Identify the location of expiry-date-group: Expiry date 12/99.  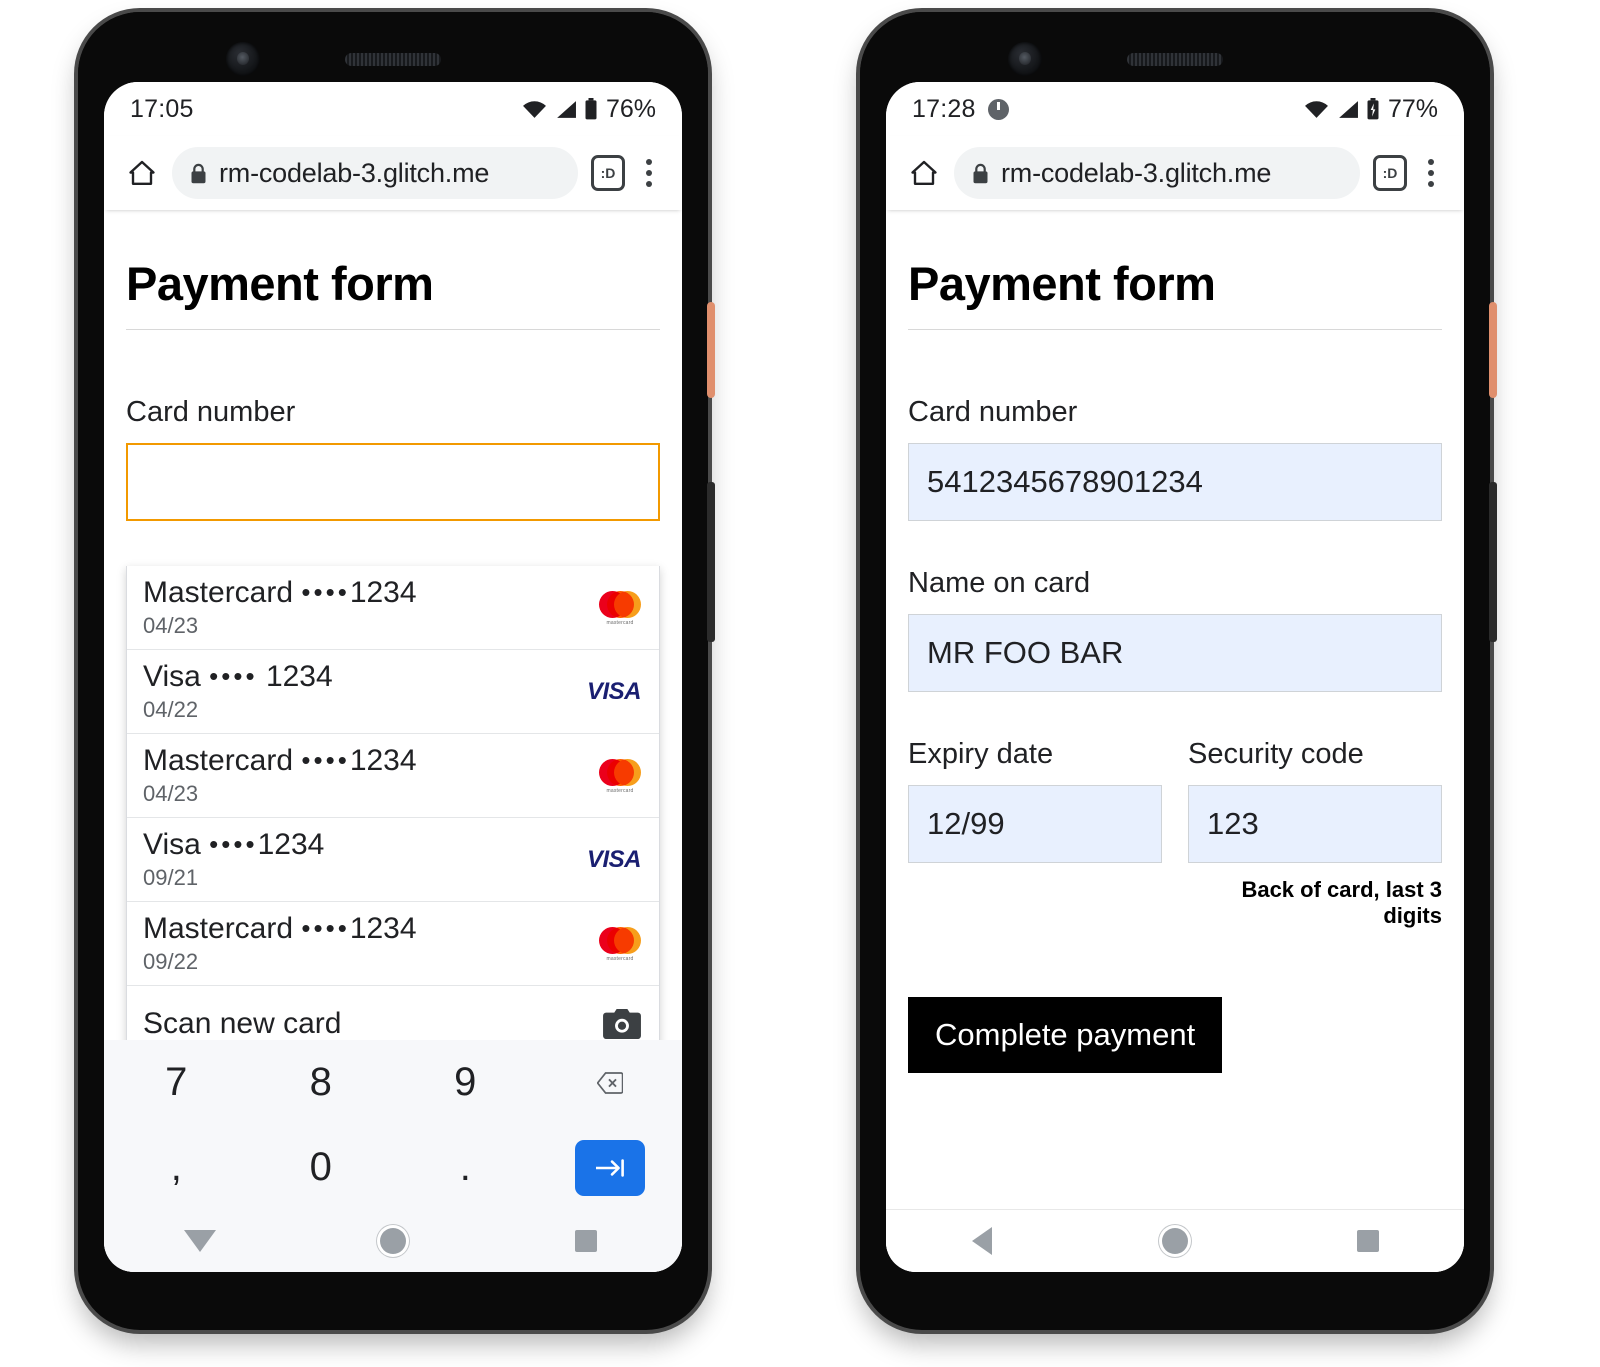
(1035, 833).